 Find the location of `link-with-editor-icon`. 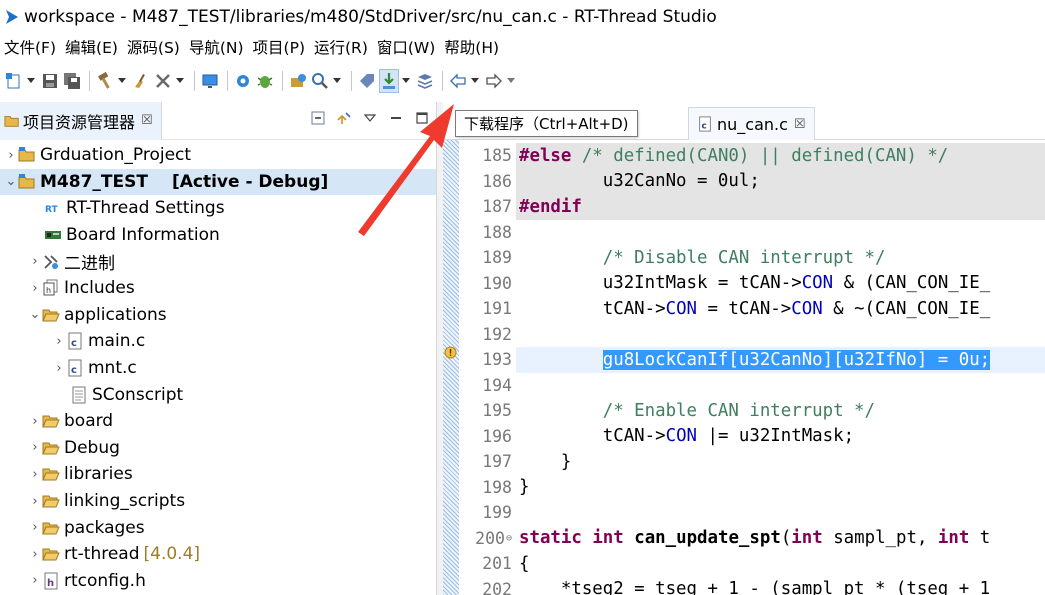

link-with-editor-icon is located at coordinates (344, 118).